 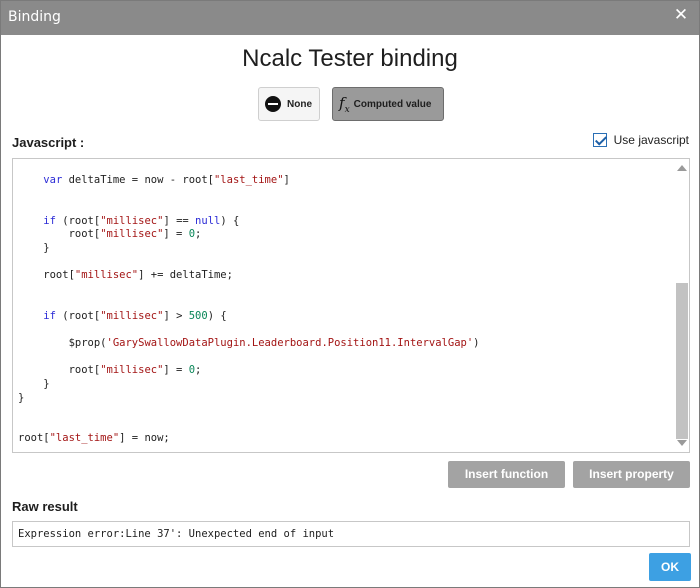 What do you see at coordinates (670, 567) in the screenshot?
I see `ok-button: OK` at bounding box center [670, 567].